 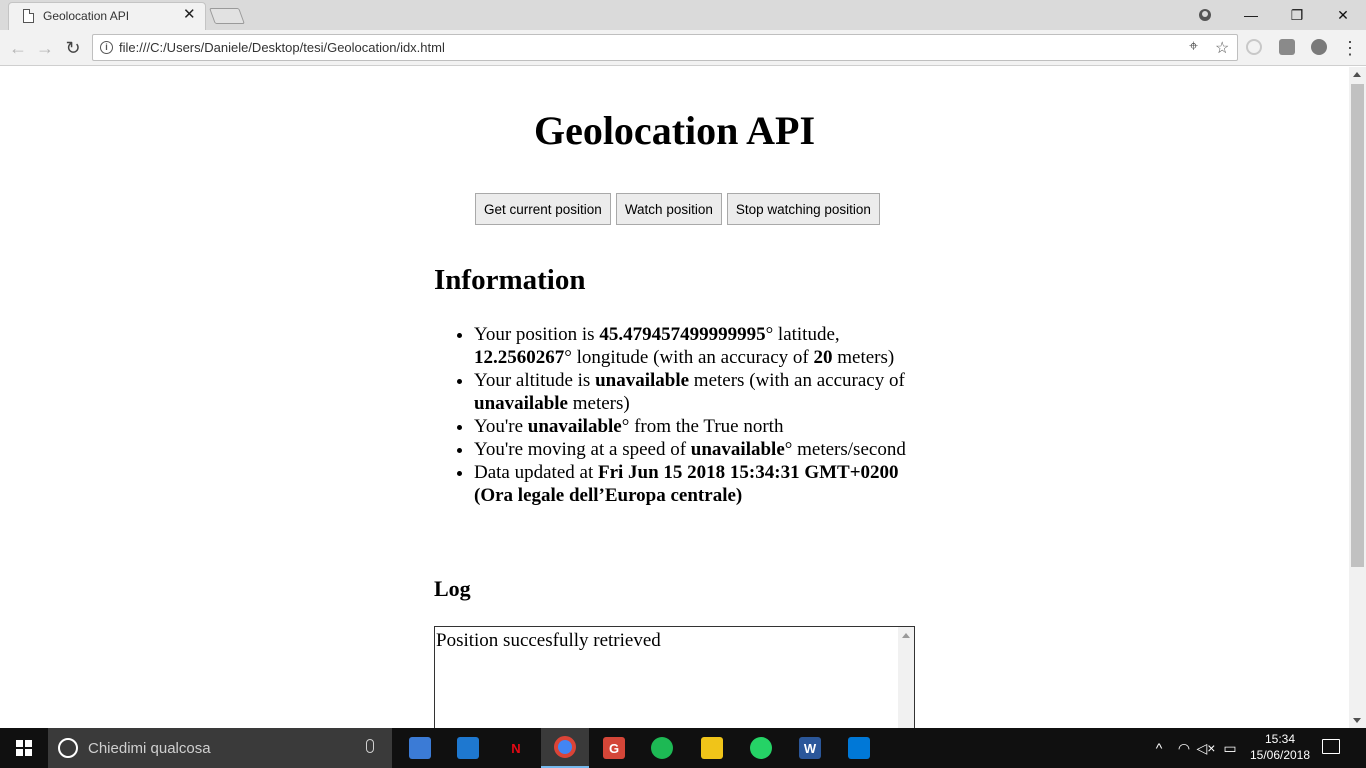 I want to click on scroll-down-icon, so click(x=1357, y=720).